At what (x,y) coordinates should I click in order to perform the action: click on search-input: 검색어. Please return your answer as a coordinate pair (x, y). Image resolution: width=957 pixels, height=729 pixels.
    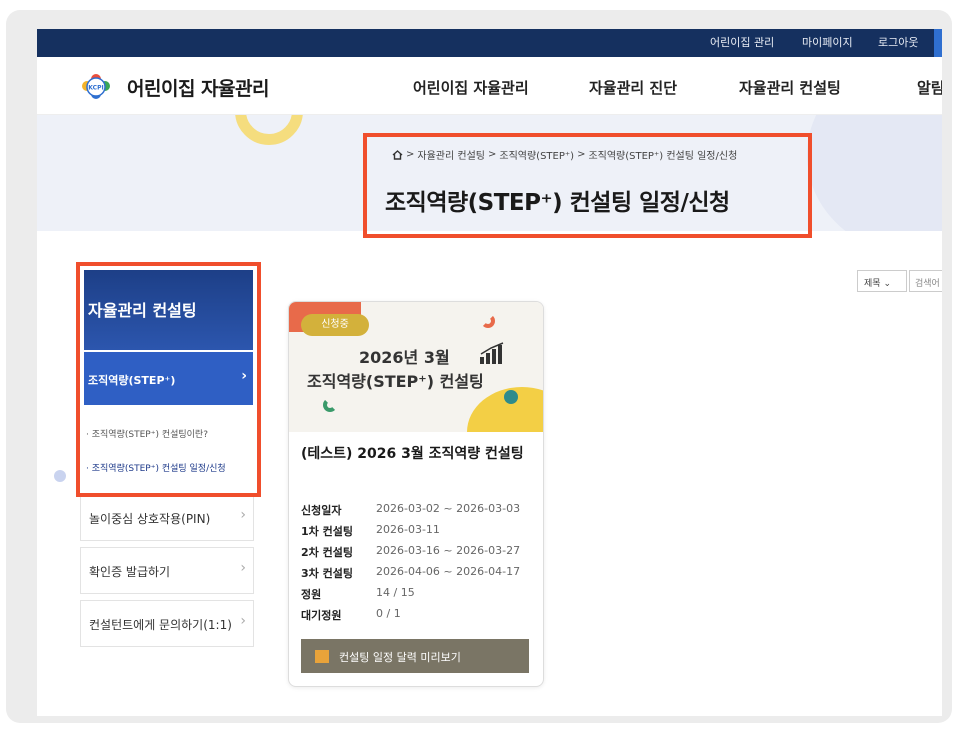
    Looking at the image, I should click on (925, 281).